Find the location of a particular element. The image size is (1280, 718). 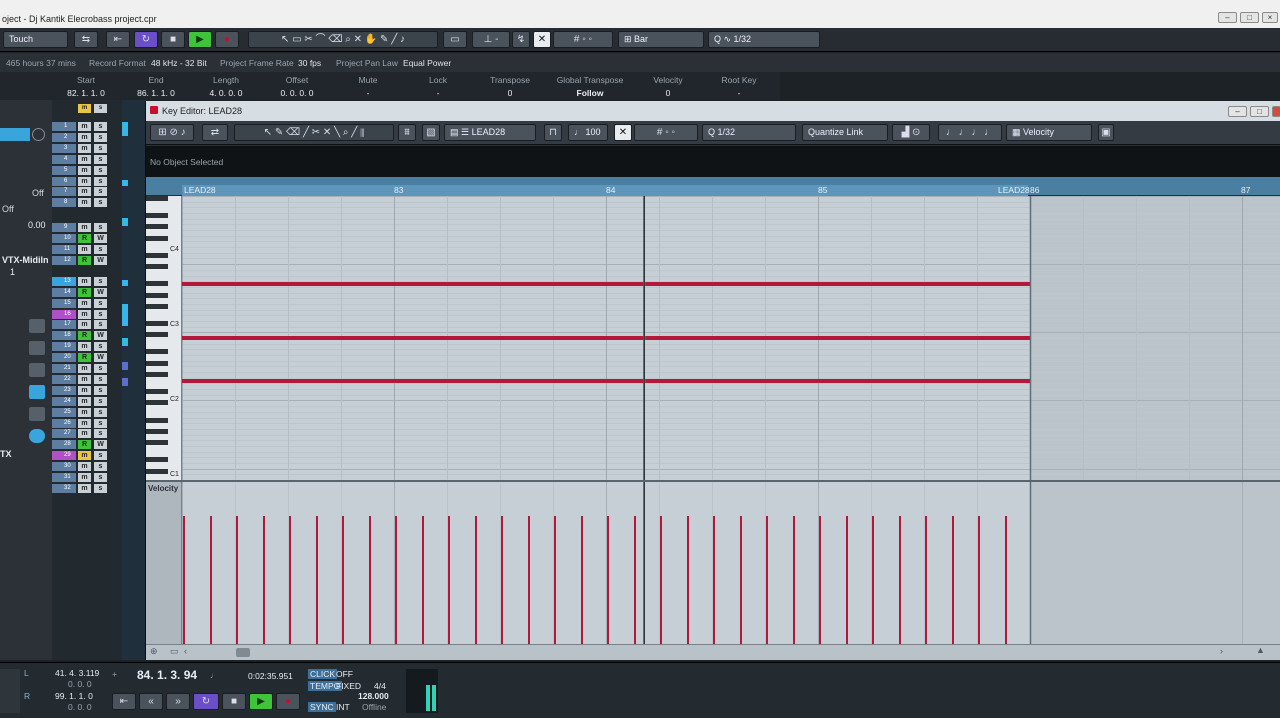

select-tool-icon: ↖ is located at coordinates (268, 132).